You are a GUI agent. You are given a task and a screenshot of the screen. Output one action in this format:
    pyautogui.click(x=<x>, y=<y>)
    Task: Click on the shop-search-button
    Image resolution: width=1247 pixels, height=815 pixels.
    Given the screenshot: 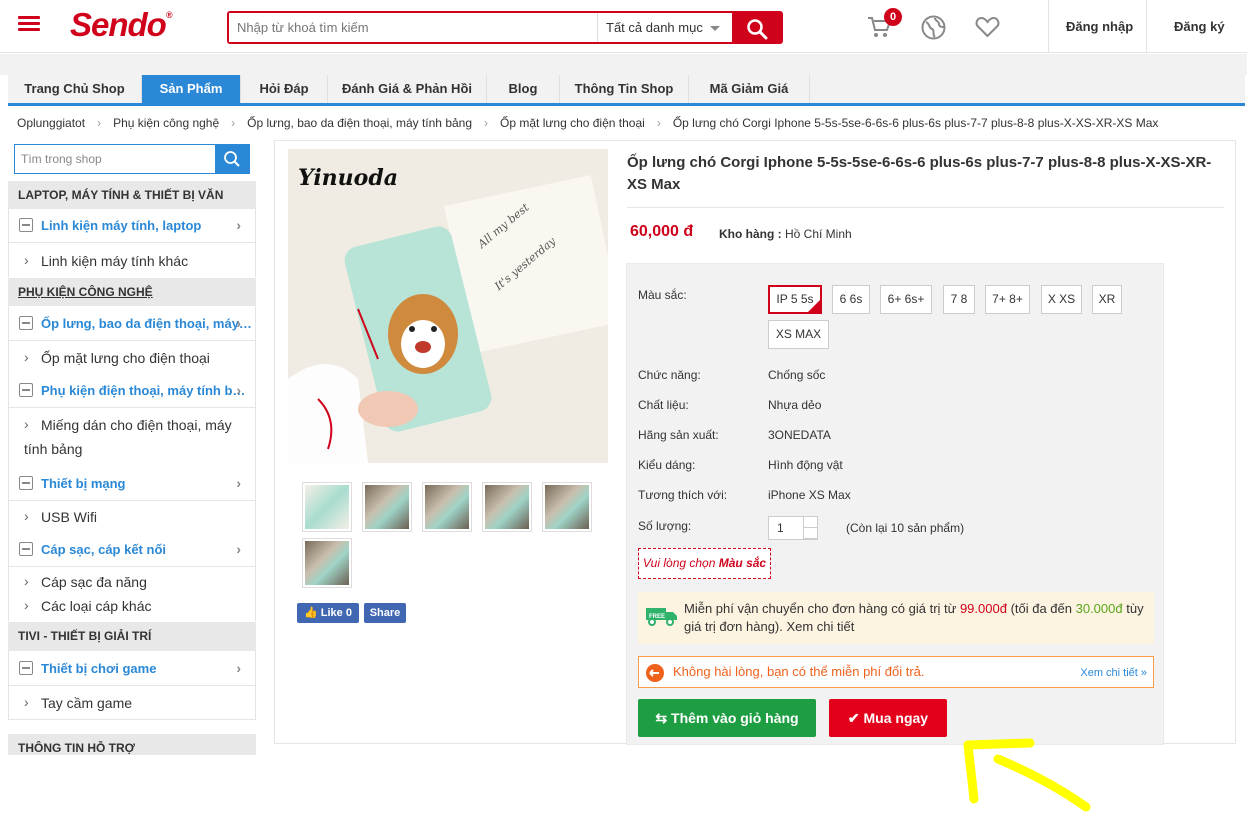 What is the action you would take?
    pyautogui.click(x=232, y=159)
    